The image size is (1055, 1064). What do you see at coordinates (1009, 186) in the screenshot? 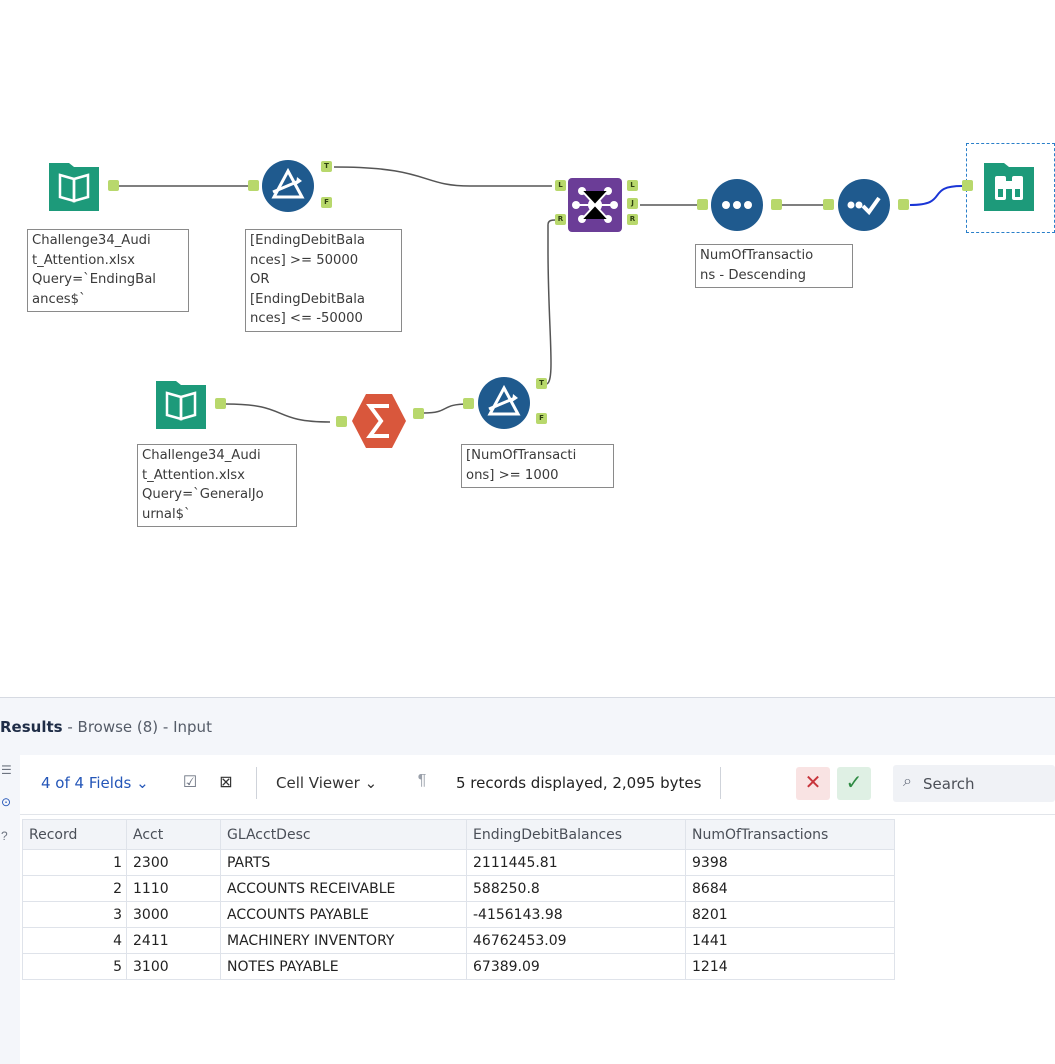
I see `browse-tool` at bounding box center [1009, 186].